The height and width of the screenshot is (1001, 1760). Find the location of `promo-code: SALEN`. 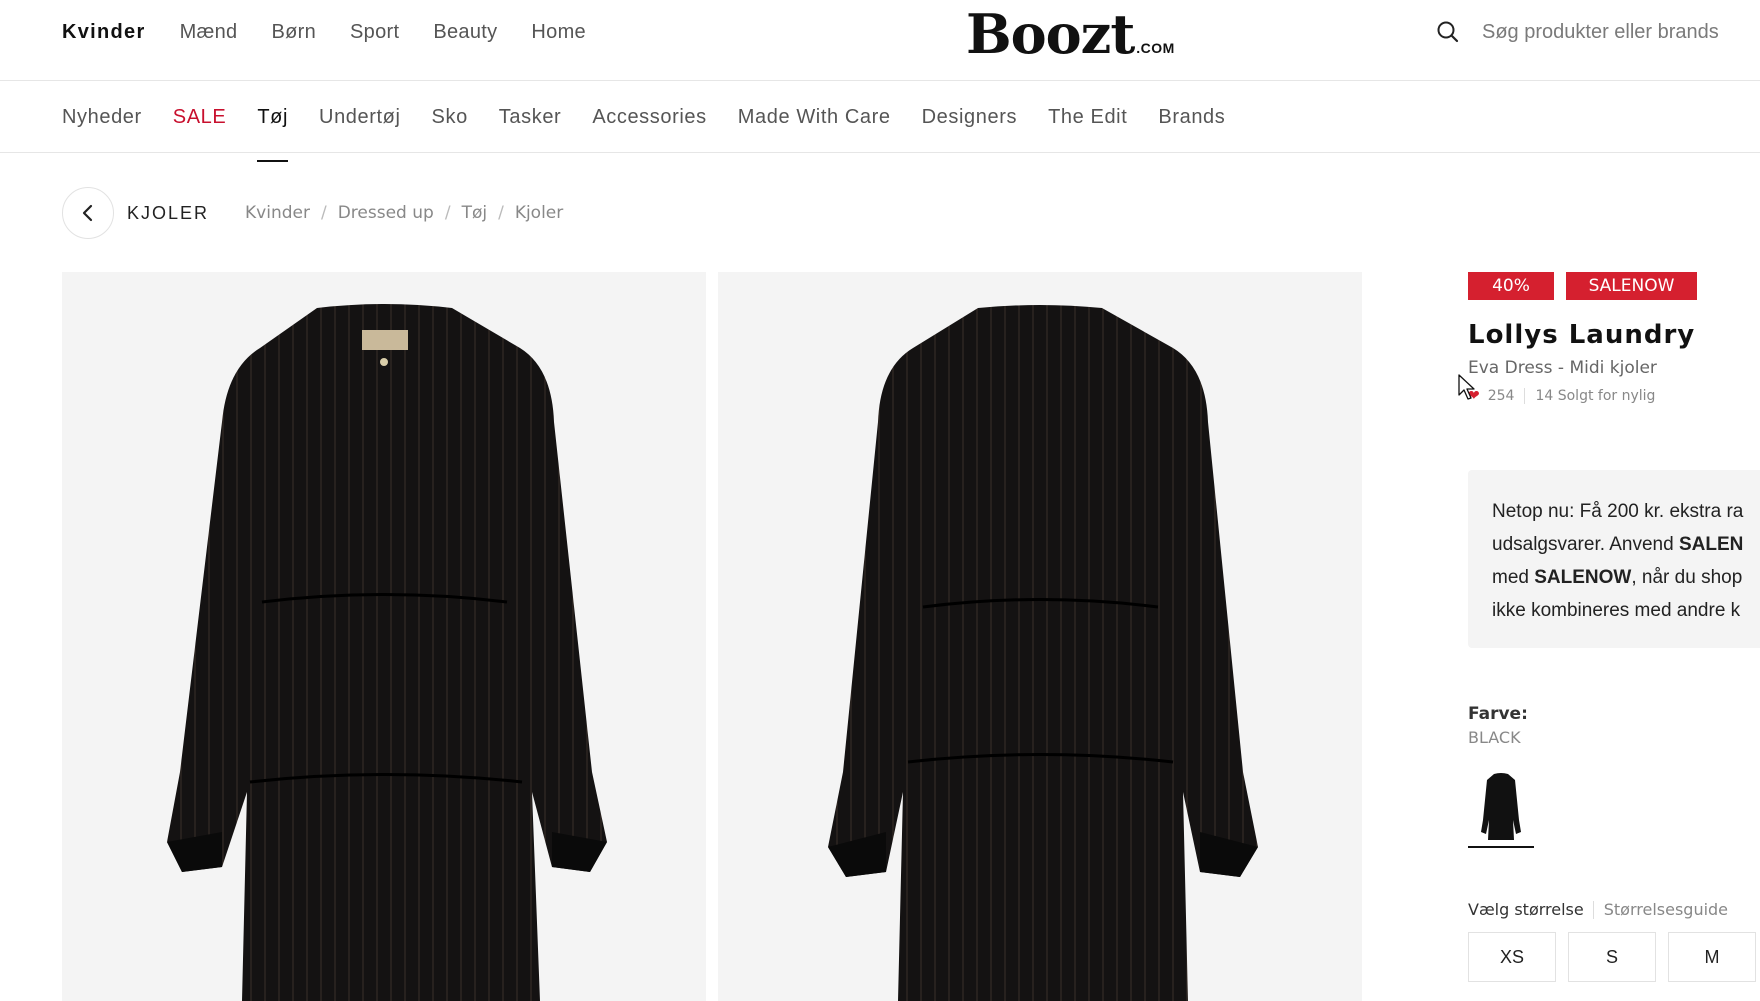

promo-code: SALEN is located at coordinates (1711, 544).